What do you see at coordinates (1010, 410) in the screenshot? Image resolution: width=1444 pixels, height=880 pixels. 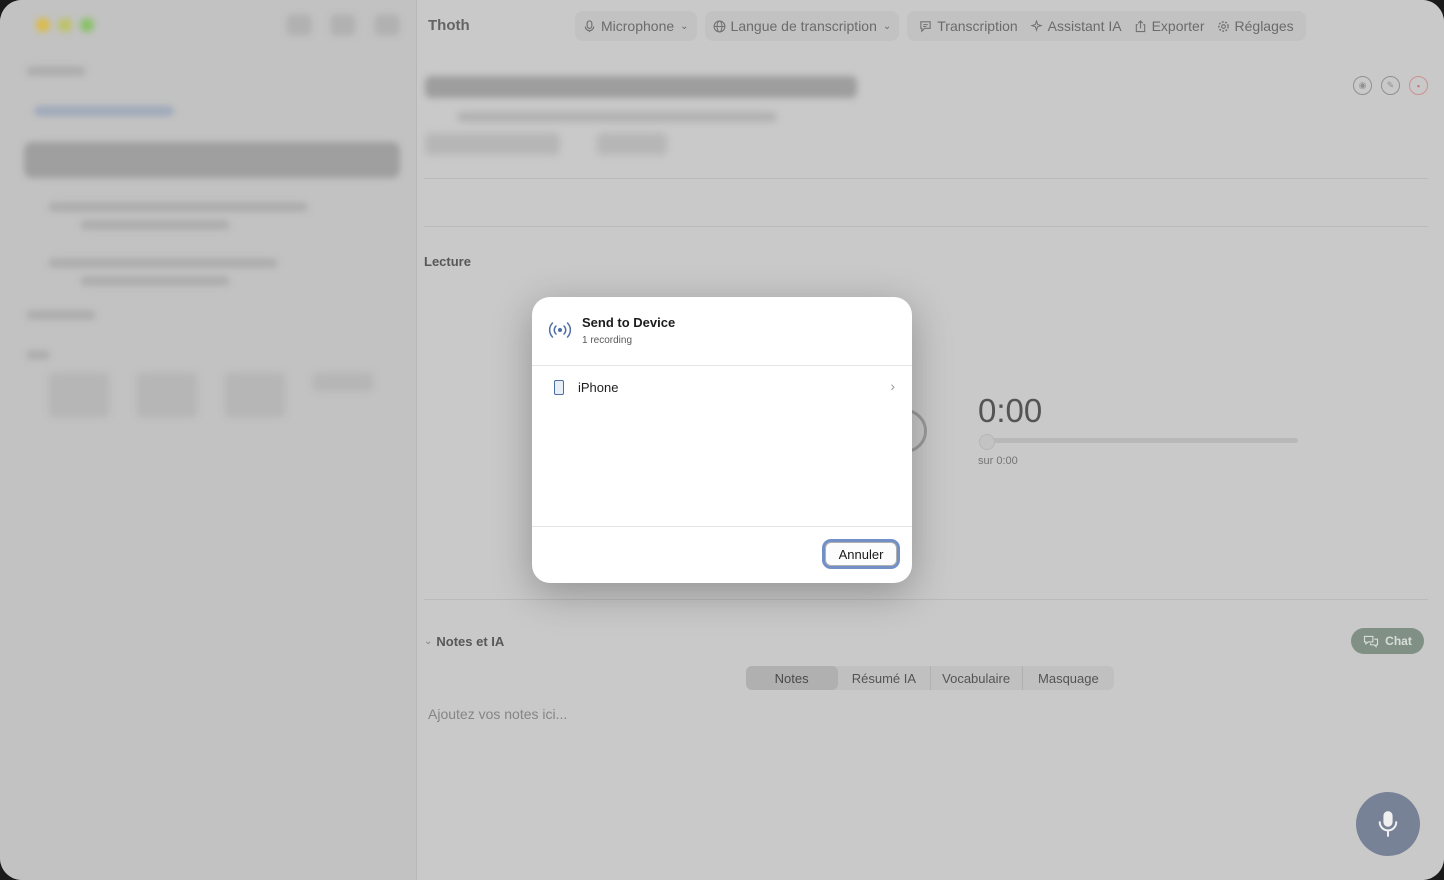 I see `playback-time: 0:00` at bounding box center [1010, 410].